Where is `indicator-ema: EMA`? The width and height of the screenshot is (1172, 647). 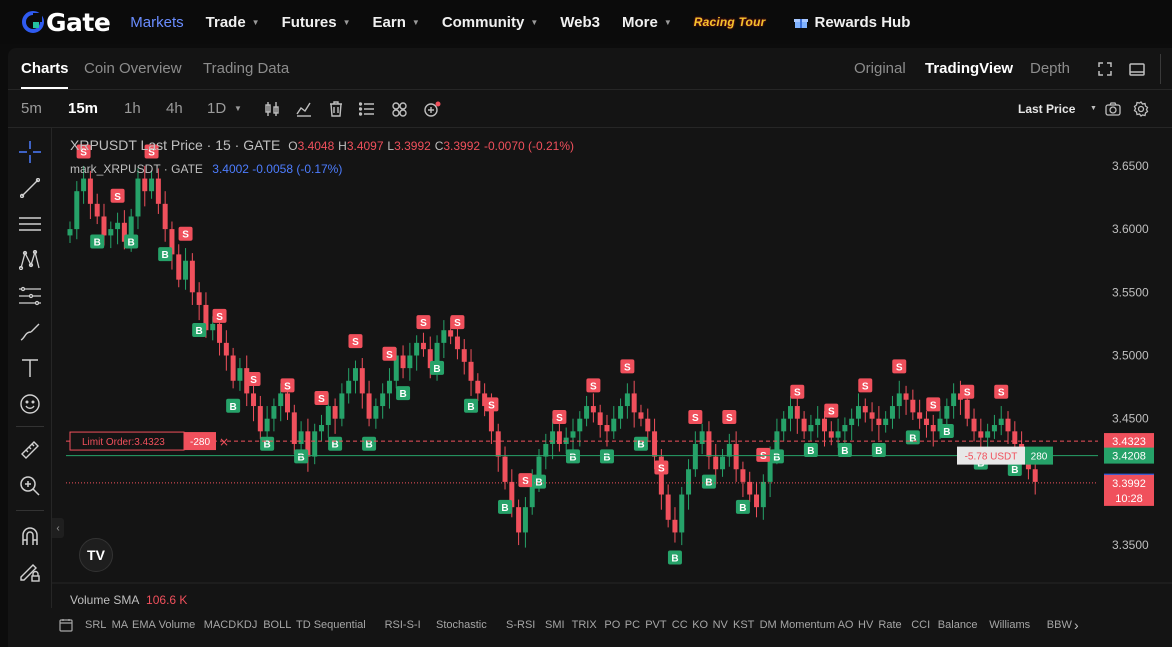 indicator-ema: EMA is located at coordinates (144, 625).